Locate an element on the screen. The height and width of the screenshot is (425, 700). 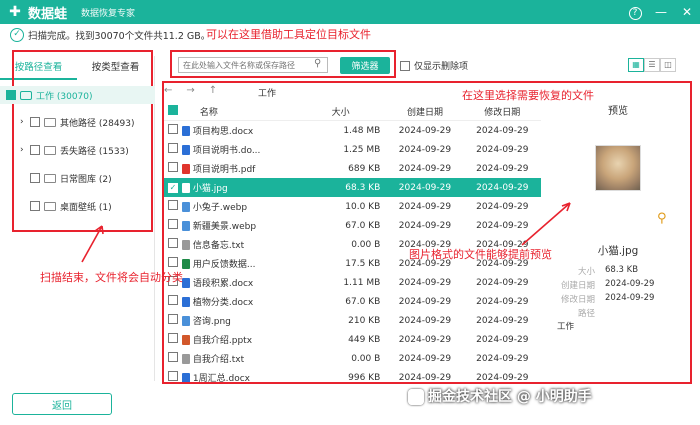
arrow-classify is located at coordinates (92, 244).